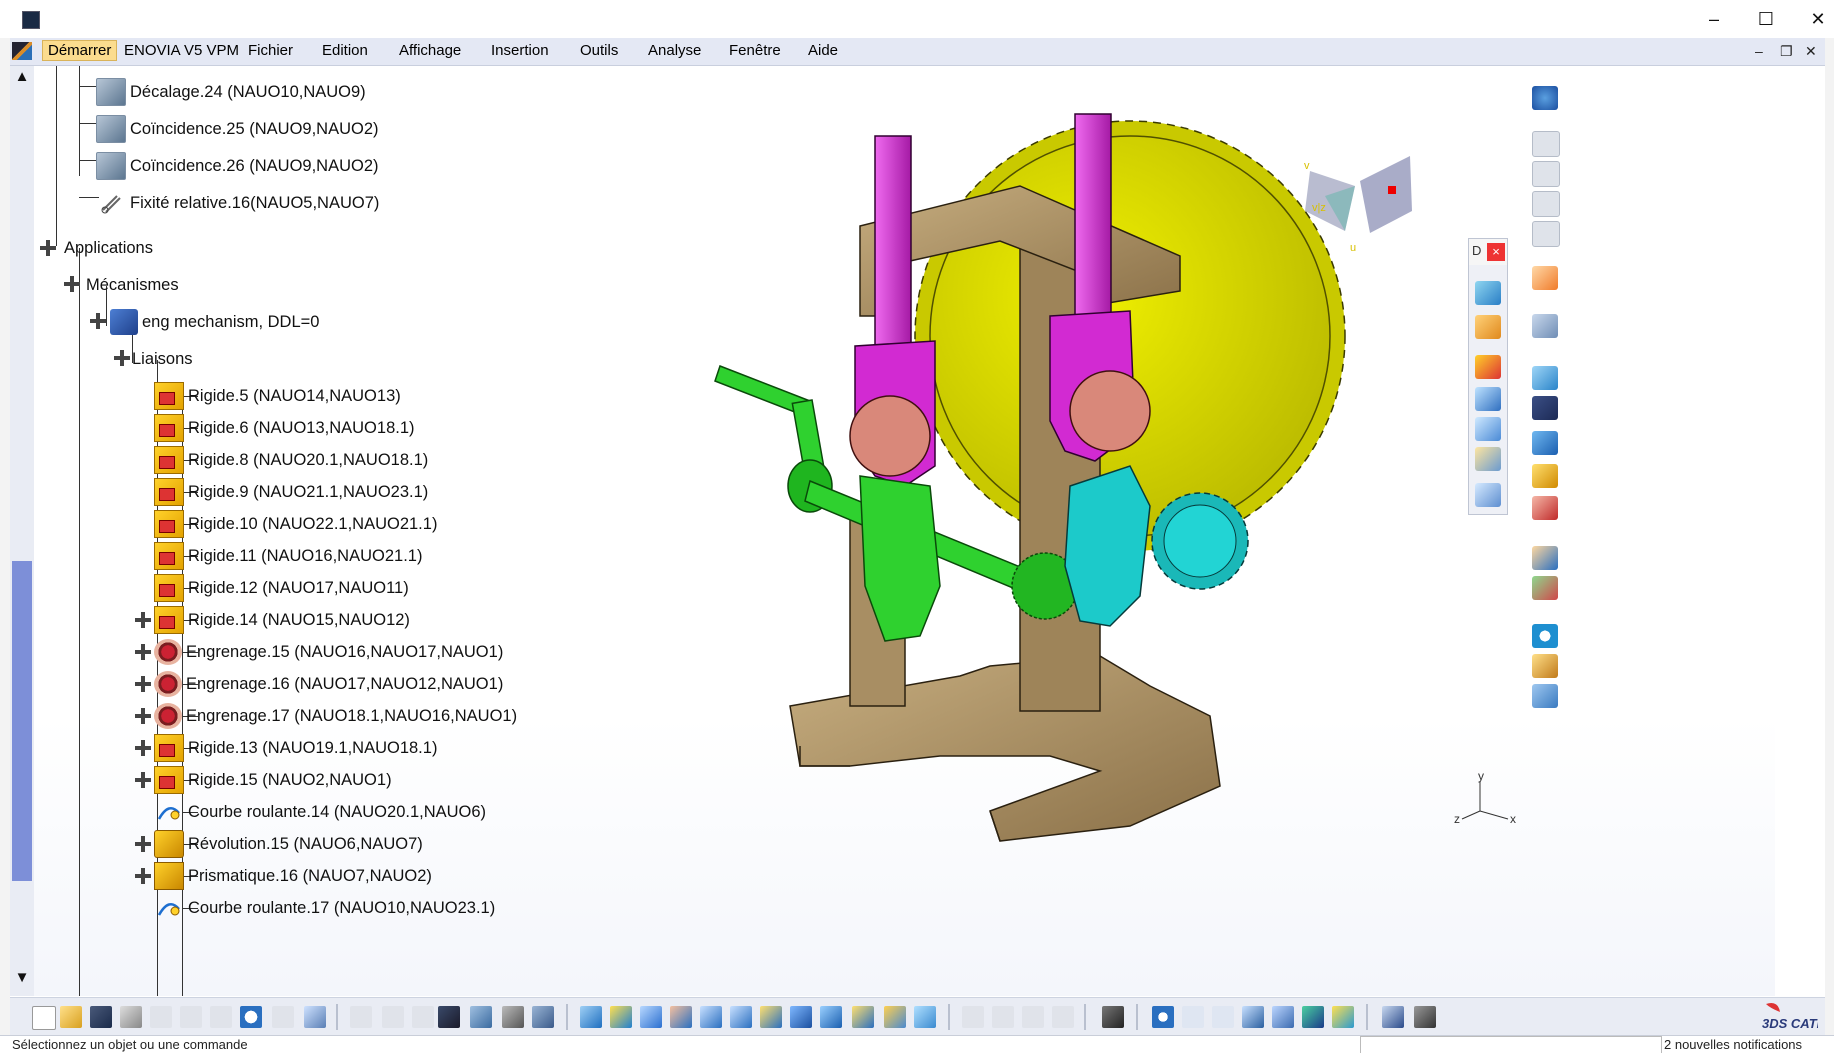 The height and width of the screenshot is (1053, 1834). What do you see at coordinates (295, 524) in the screenshot?
I see `tree-node-joint: Rigide.10 (NAUO22.1,NAUO21.1)` at bounding box center [295, 524].